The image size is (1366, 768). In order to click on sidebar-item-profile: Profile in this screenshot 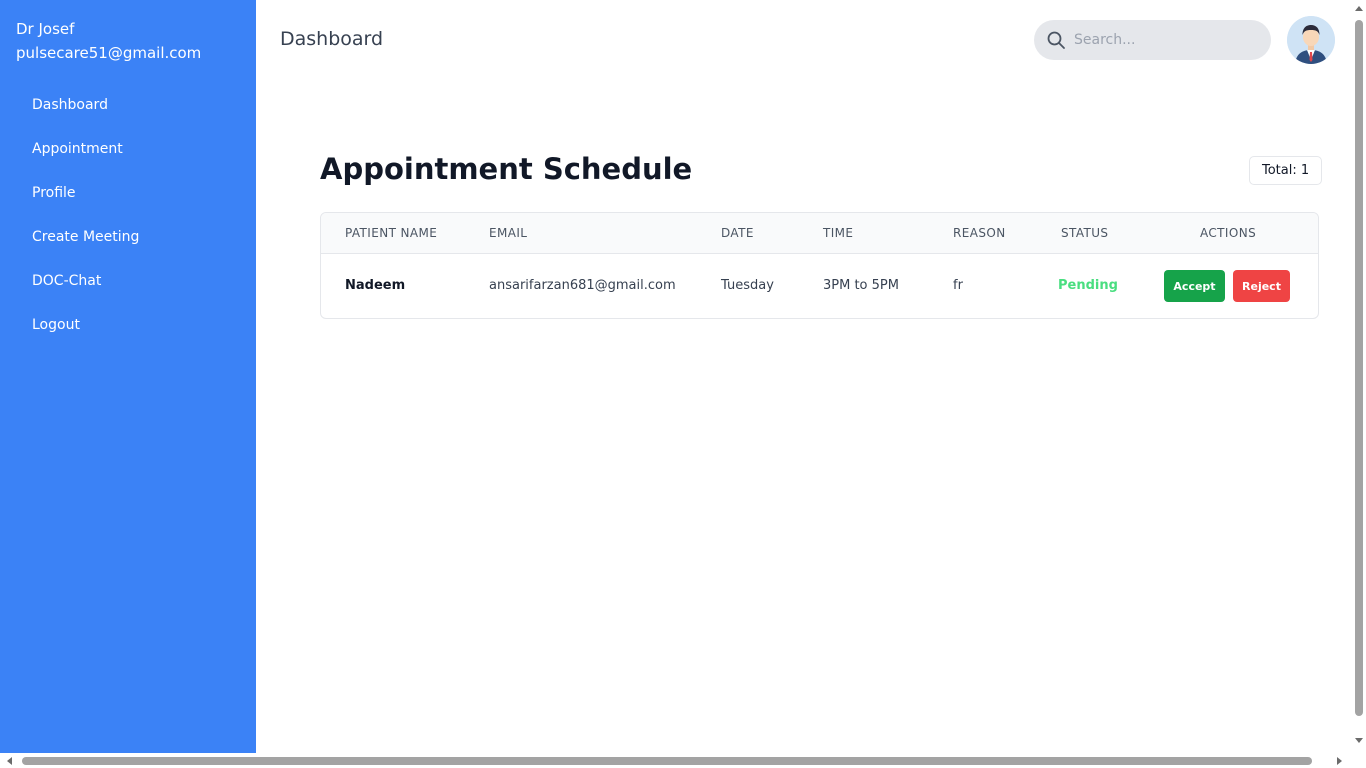, I will do `click(128, 193)`.